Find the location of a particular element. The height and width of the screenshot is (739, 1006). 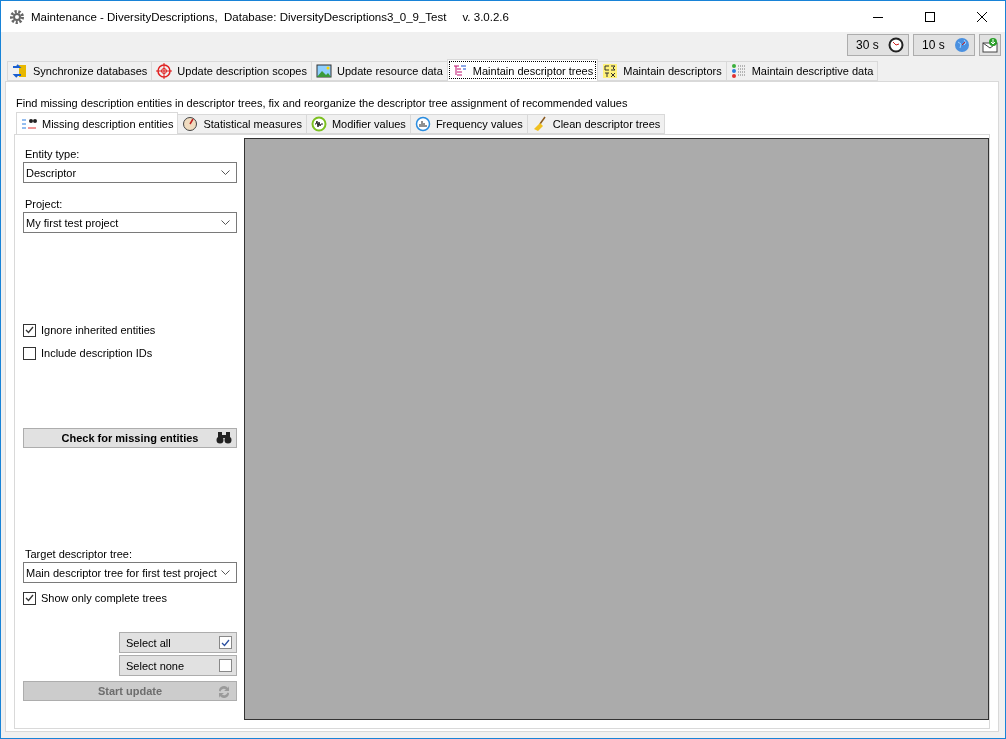

gear-icon is located at coordinates (17, 16).